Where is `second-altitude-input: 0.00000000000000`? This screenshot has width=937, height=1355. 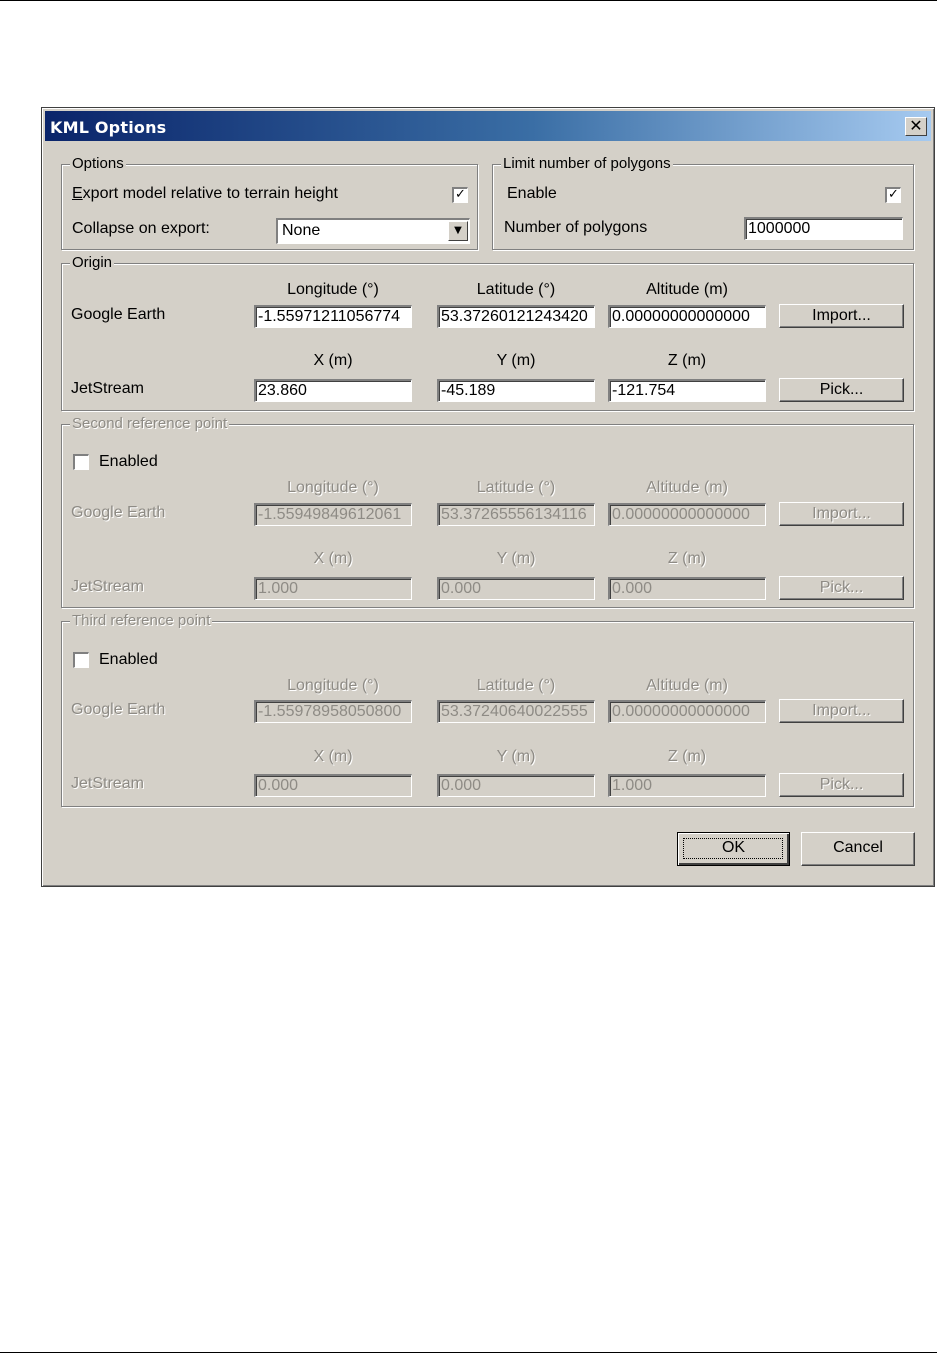 second-altitude-input: 0.00000000000000 is located at coordinates (687, 514).